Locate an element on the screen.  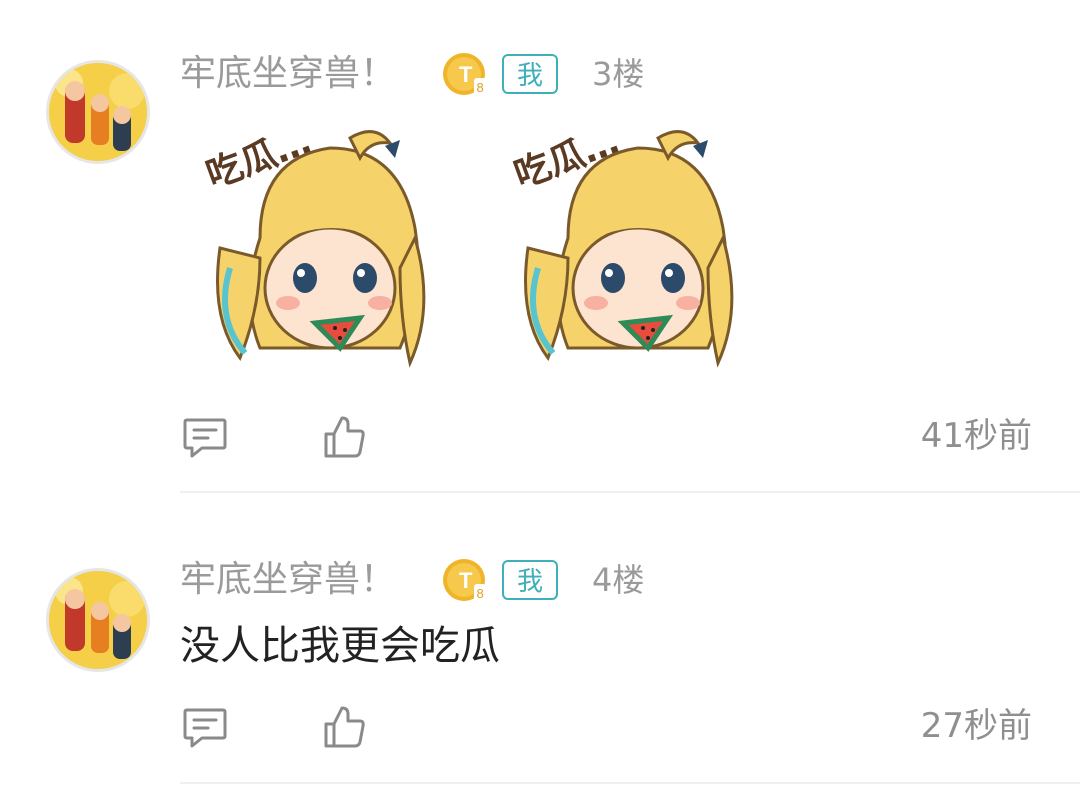
floor-number: 3楼 is located at coordinates (618, 74).